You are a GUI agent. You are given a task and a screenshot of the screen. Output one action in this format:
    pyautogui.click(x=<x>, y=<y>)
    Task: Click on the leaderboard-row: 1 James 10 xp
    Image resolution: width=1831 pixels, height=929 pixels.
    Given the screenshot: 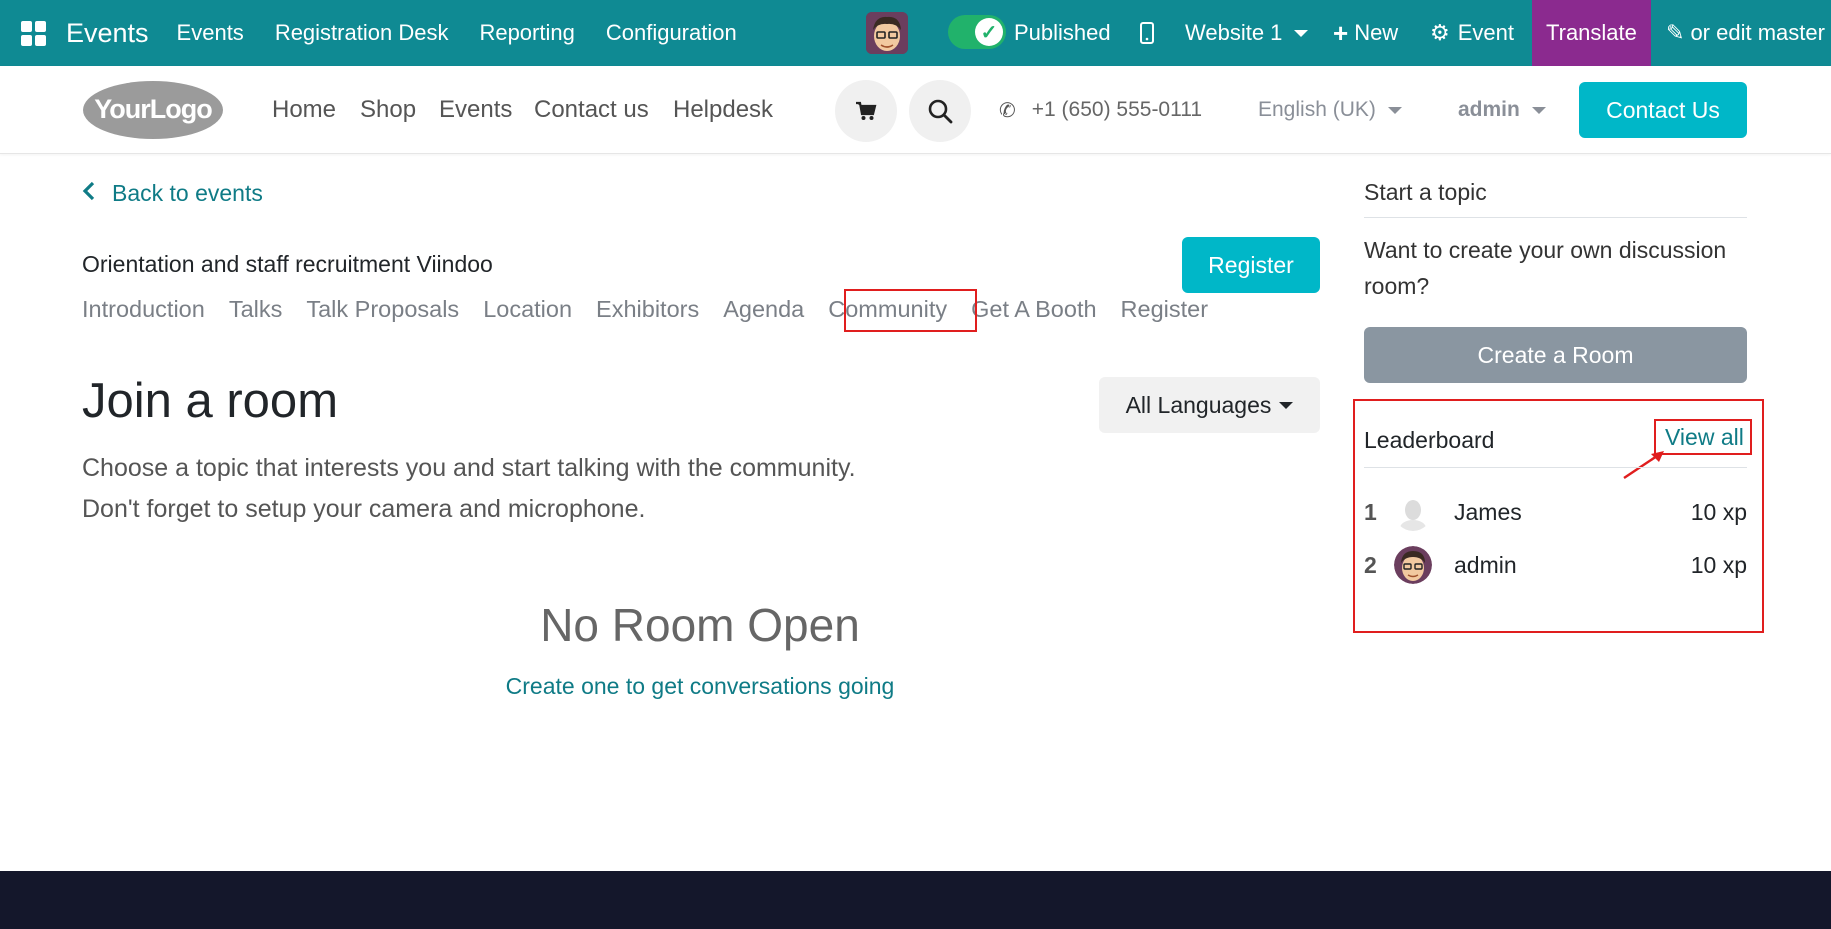 What is the action you would take?
    pyautogui.click(x=1555, y=512)
    